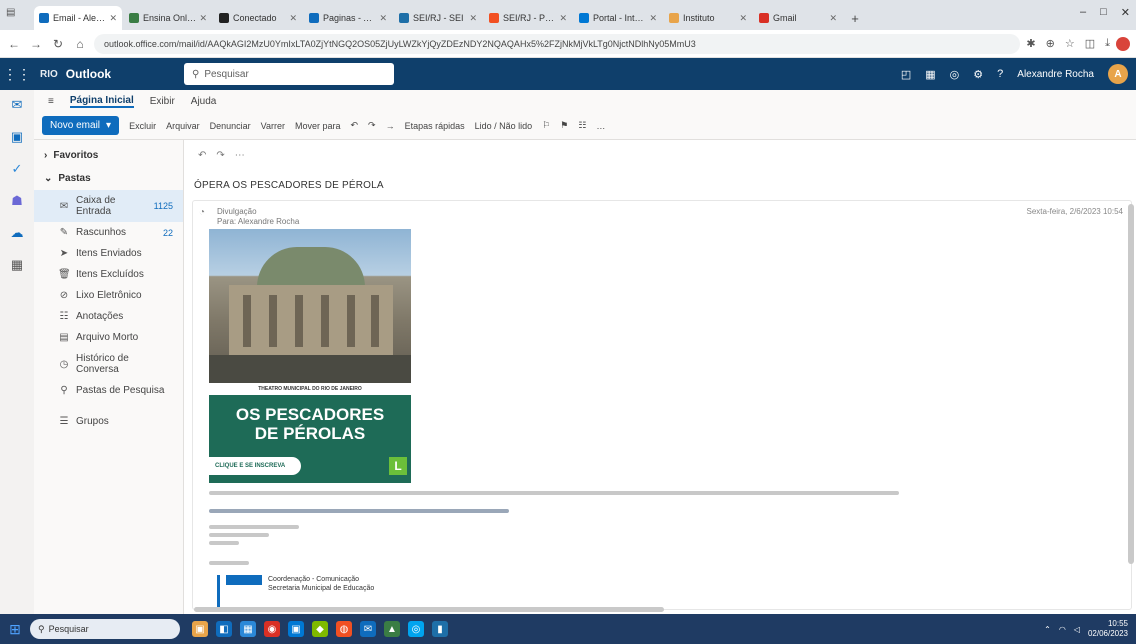  Describe the element at coordinates (17, 105) in the screenshot. I see `mail-icon: ✉` at that location.